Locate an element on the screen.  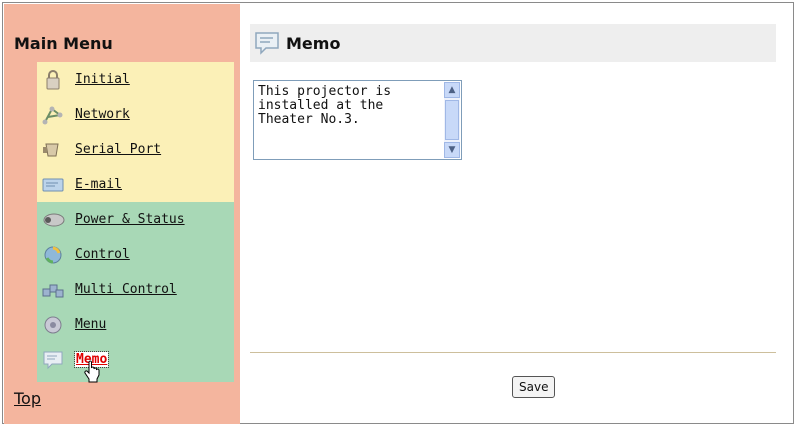
hand-cursor-icon is located at coordinates (92, 371).